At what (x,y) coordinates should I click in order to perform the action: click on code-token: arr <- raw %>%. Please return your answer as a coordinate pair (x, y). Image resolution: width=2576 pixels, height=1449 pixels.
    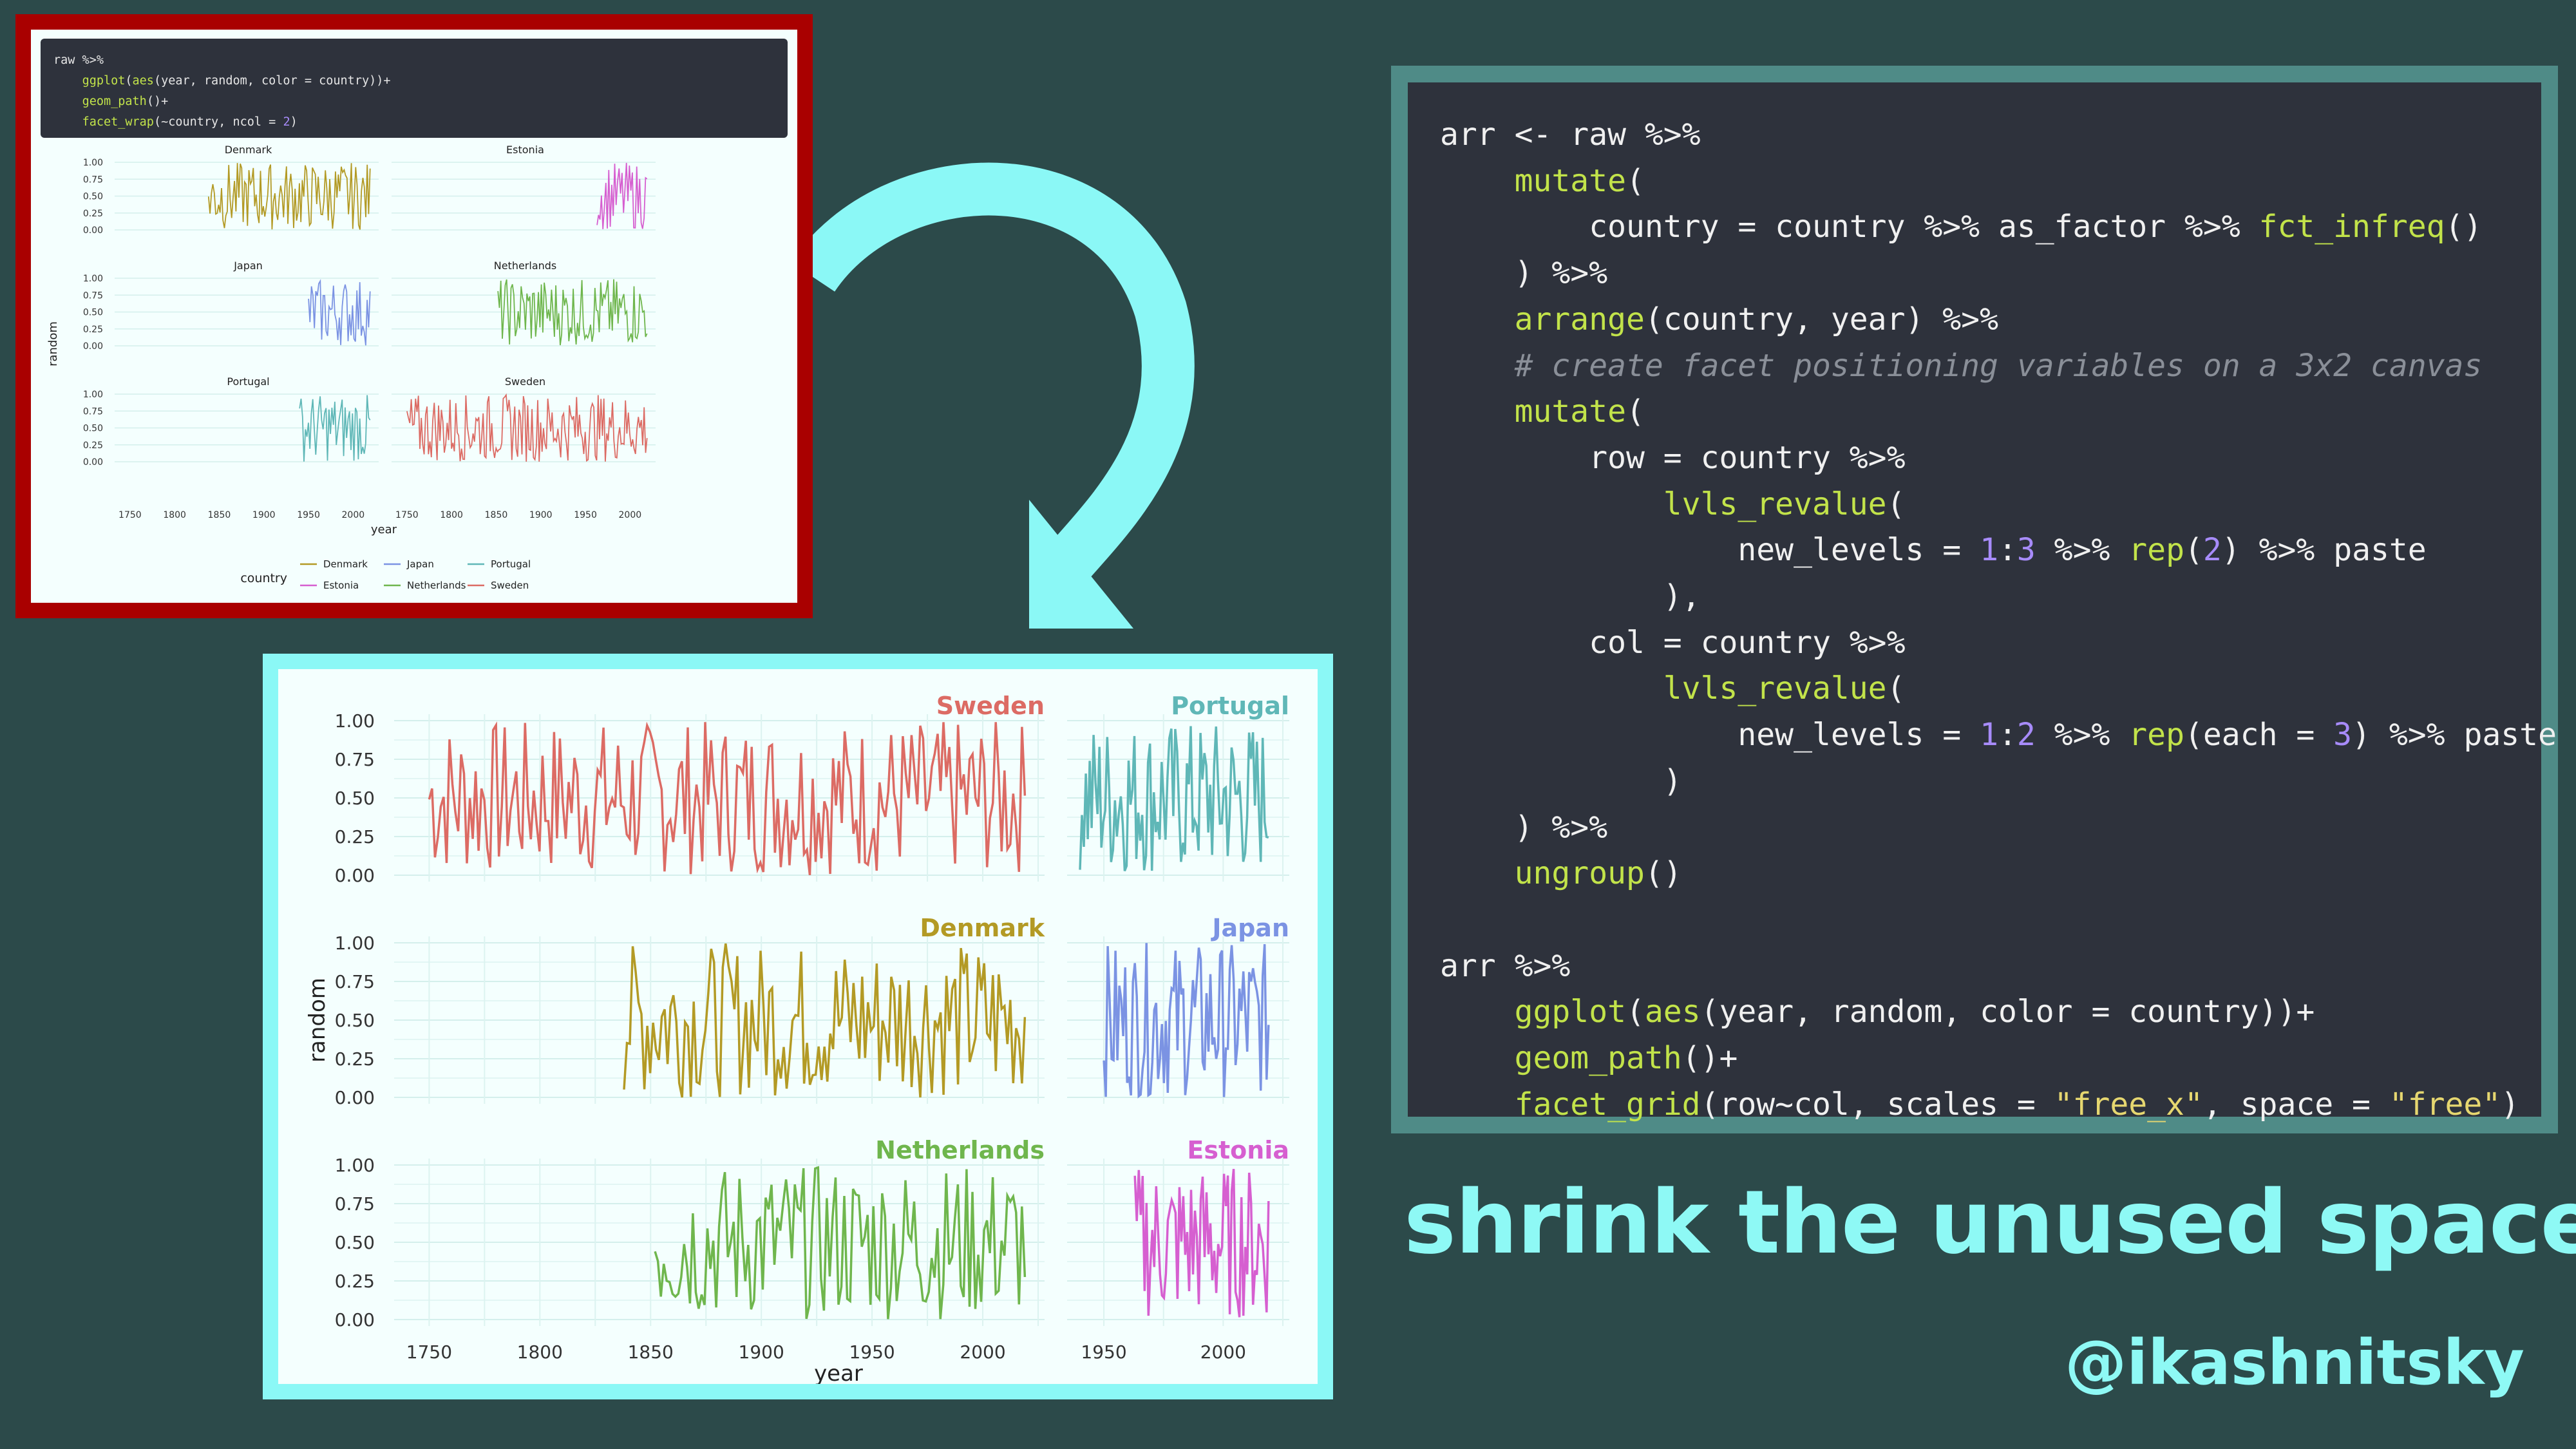
    Looking at the image, I should click on (1570, 135).